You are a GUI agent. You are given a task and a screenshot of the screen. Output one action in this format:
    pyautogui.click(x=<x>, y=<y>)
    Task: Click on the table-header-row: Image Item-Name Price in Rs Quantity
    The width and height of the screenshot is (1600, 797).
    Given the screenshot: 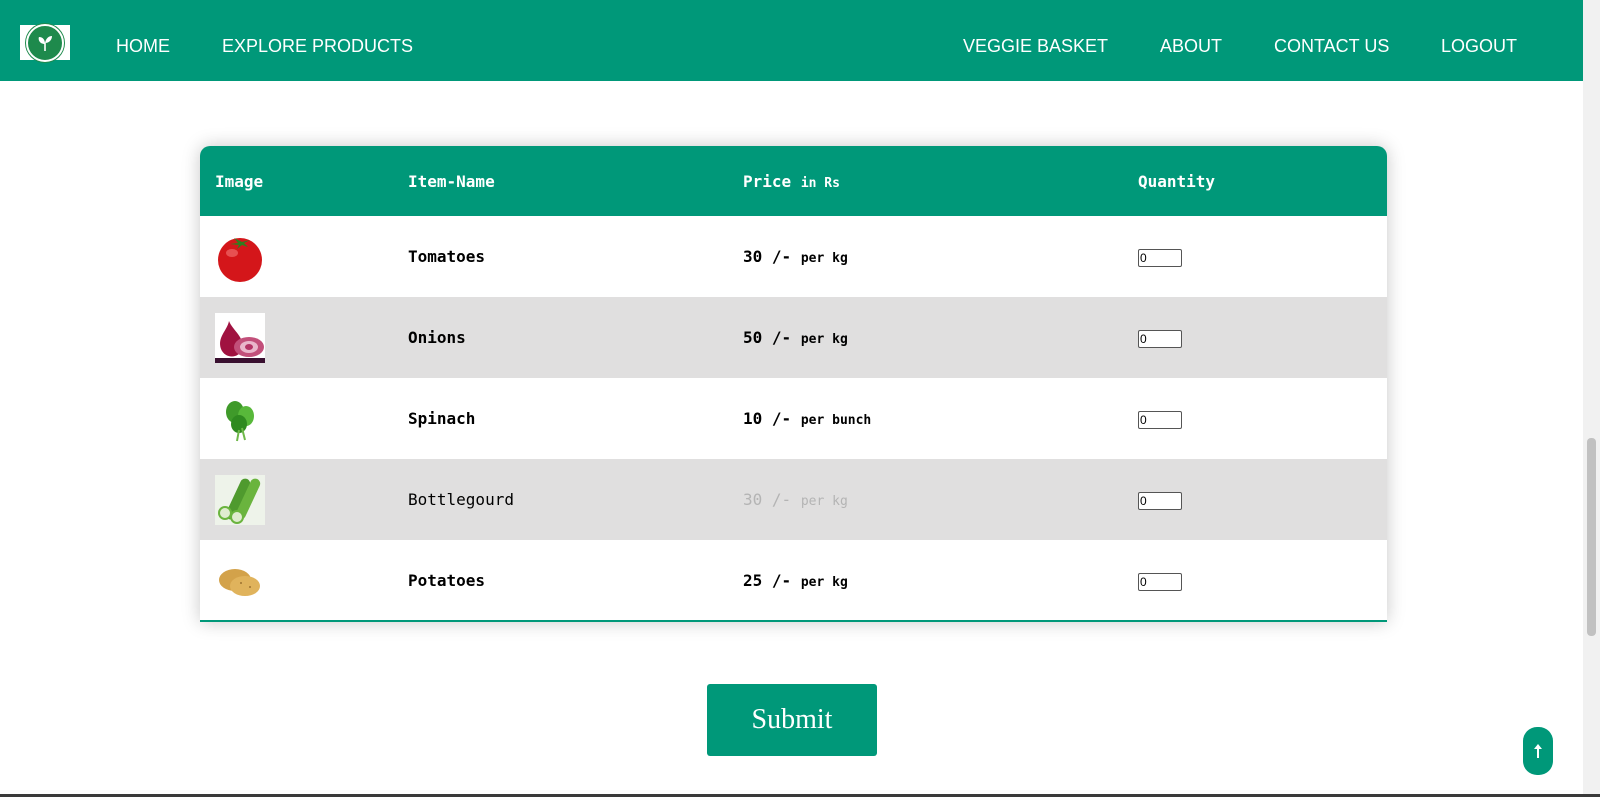 What is the action you would take?
    pyautogui.click(x=793, y=181)
    